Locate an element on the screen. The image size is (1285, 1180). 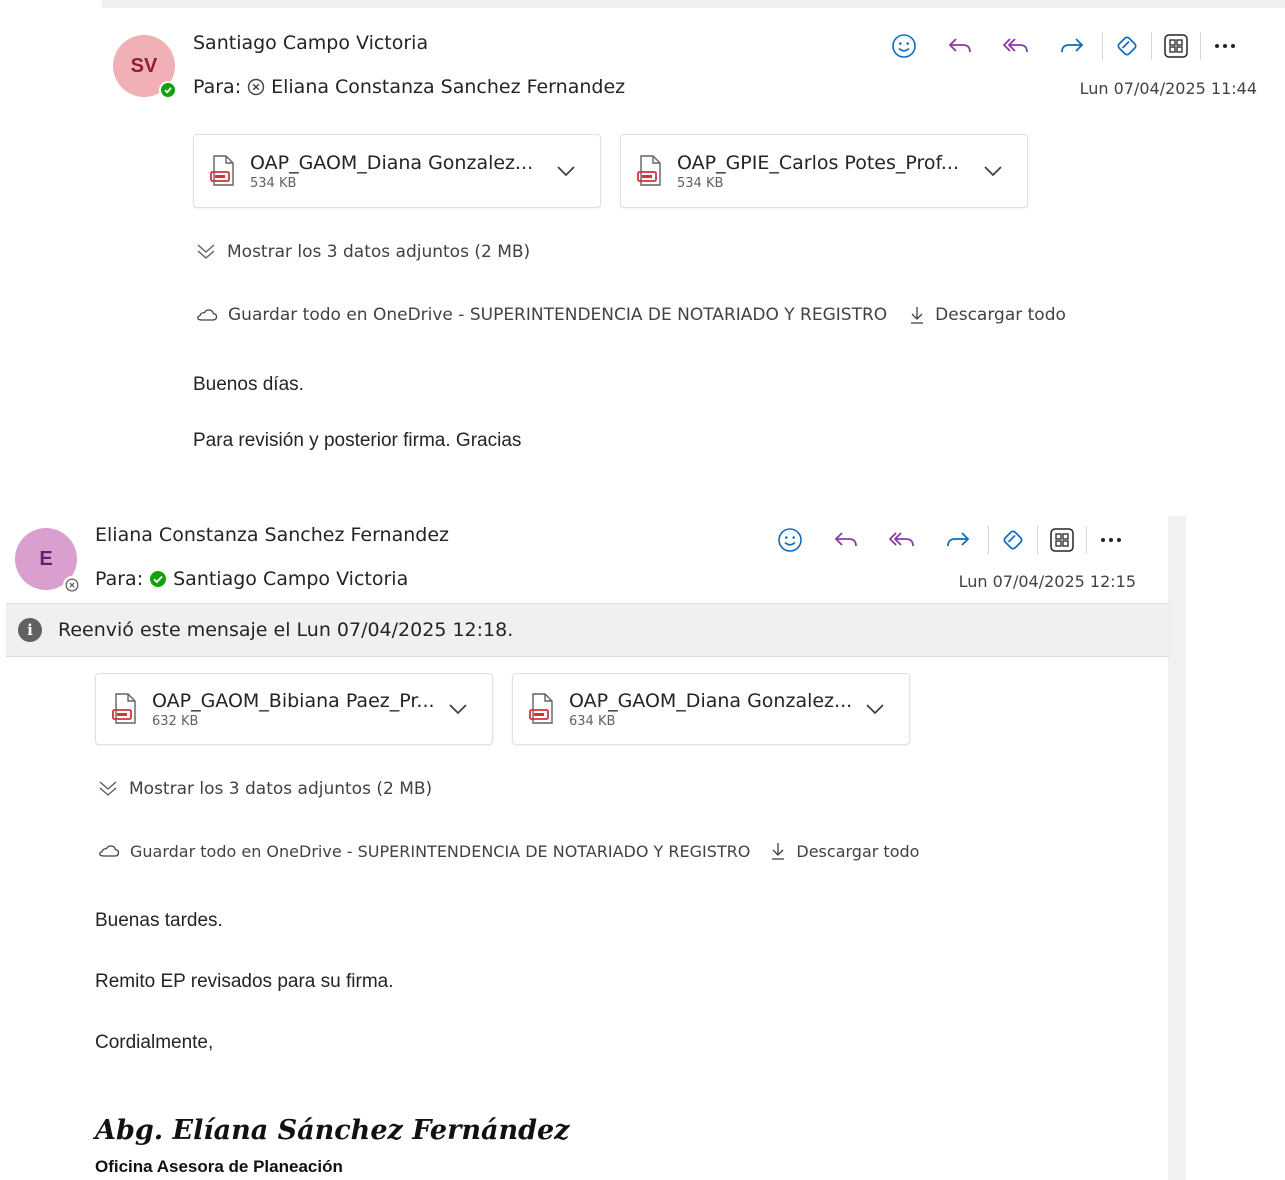
sender-avatar: E is located at coordinates (48, 561).